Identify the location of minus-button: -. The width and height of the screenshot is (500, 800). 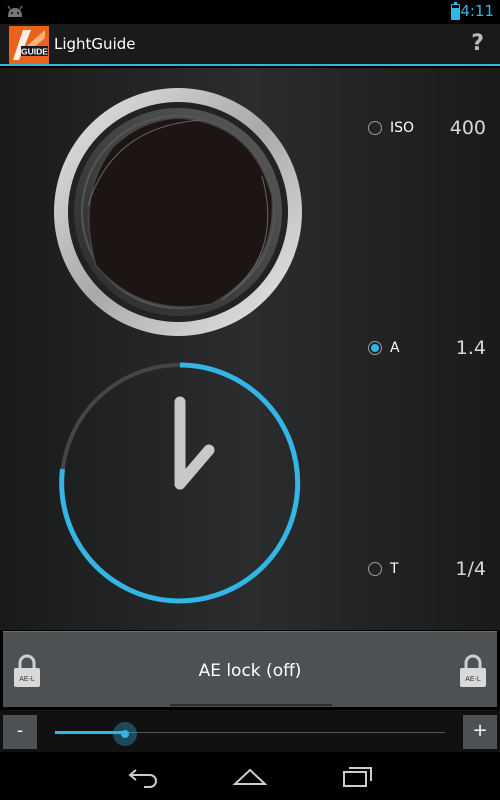
(20, 732).